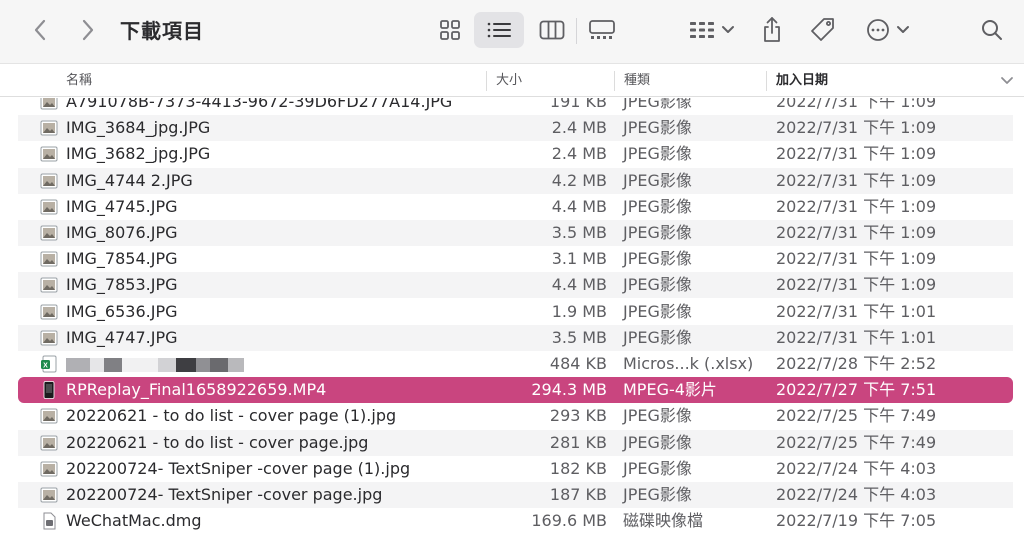 The image size is (1024, 542). I want to click on gallery-view-icon, so click(602, 29).